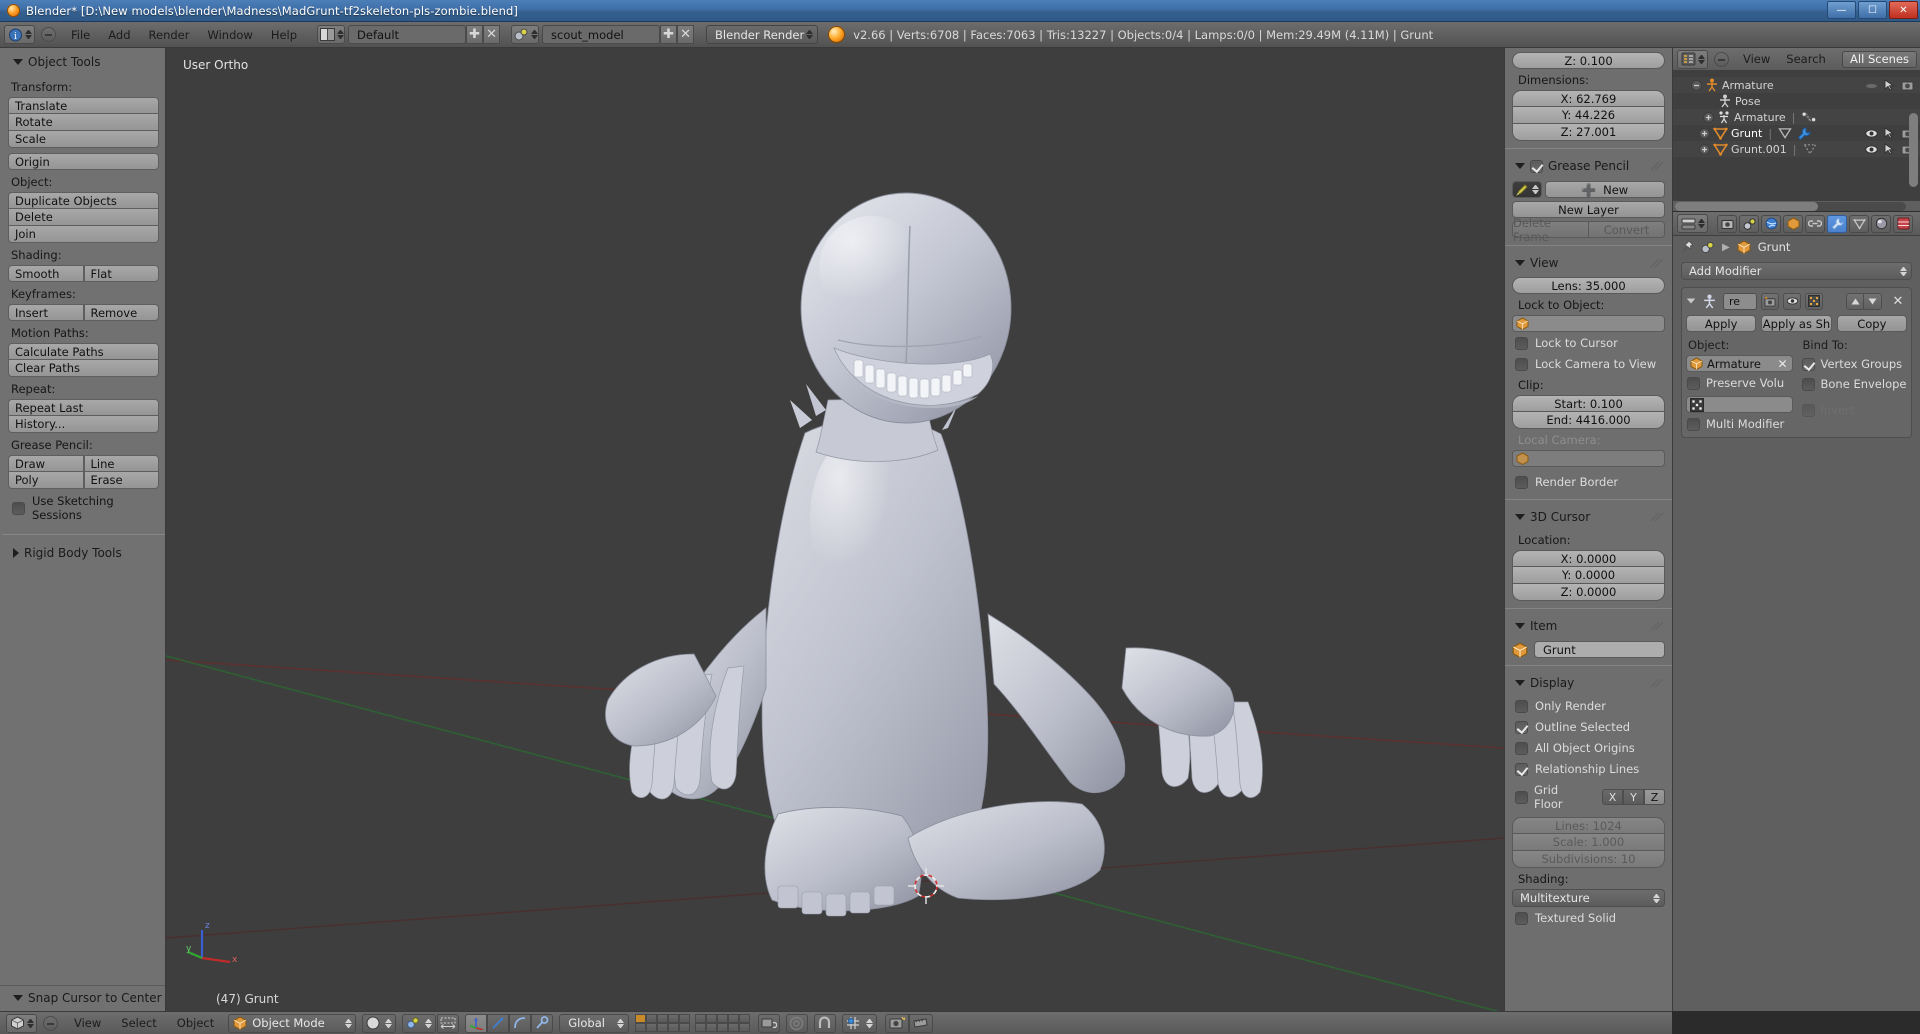  I want to click on outliner-row-grunt001: Grunt.001 |, so click(1796, 149).